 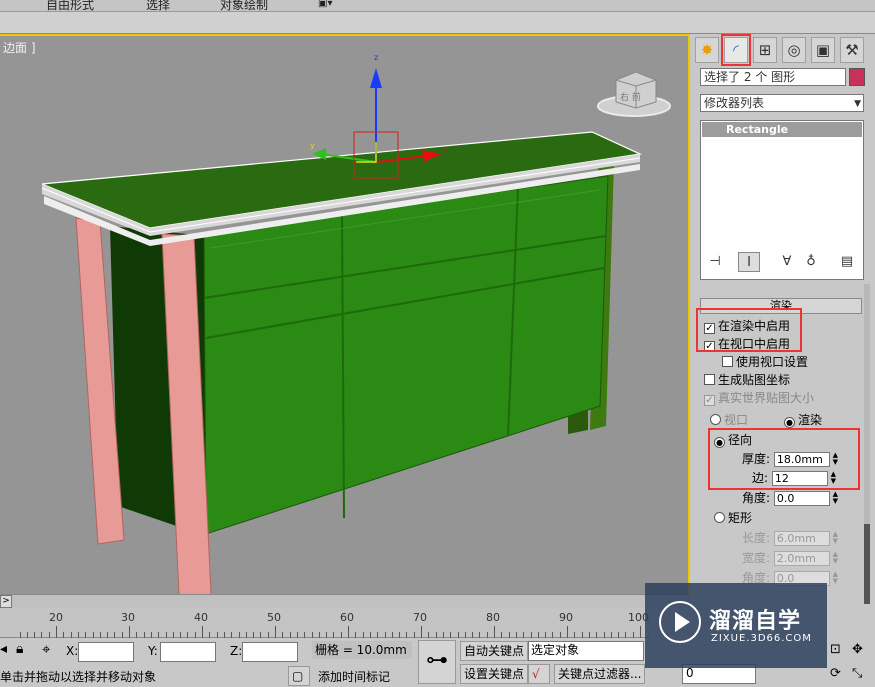 What do you see at coordinates (867, 564) in the screenshot?
I see `scrollbar-thumb` at bounding box center [867, 564].